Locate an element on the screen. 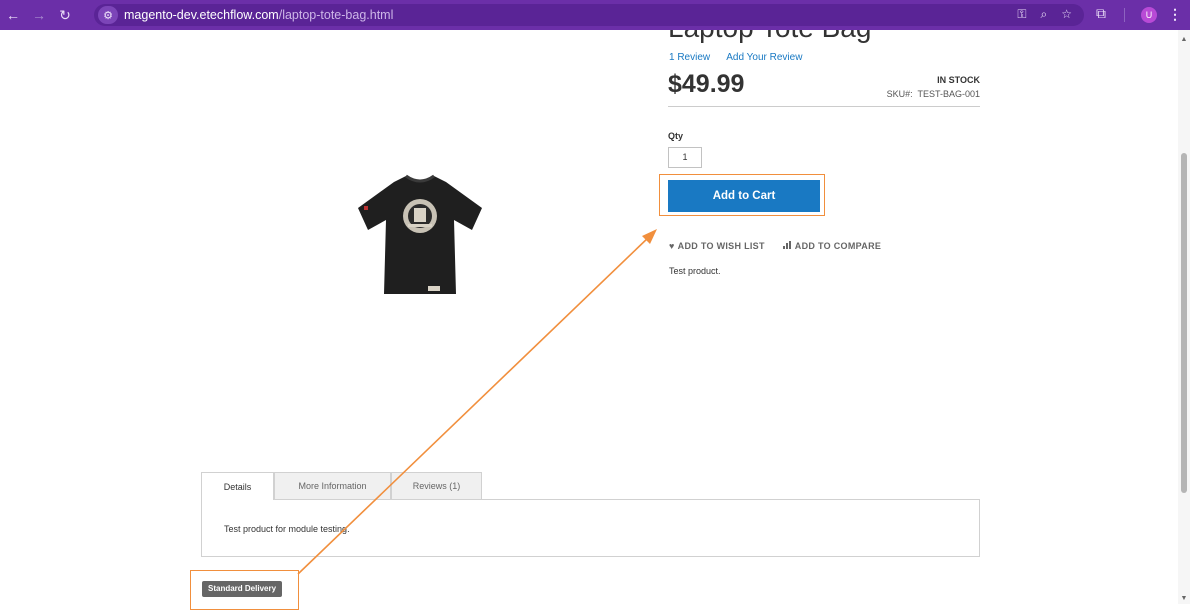 This screenshot has width=1190, height=610. toolbar-divider is located at coordinates (1124, 15).